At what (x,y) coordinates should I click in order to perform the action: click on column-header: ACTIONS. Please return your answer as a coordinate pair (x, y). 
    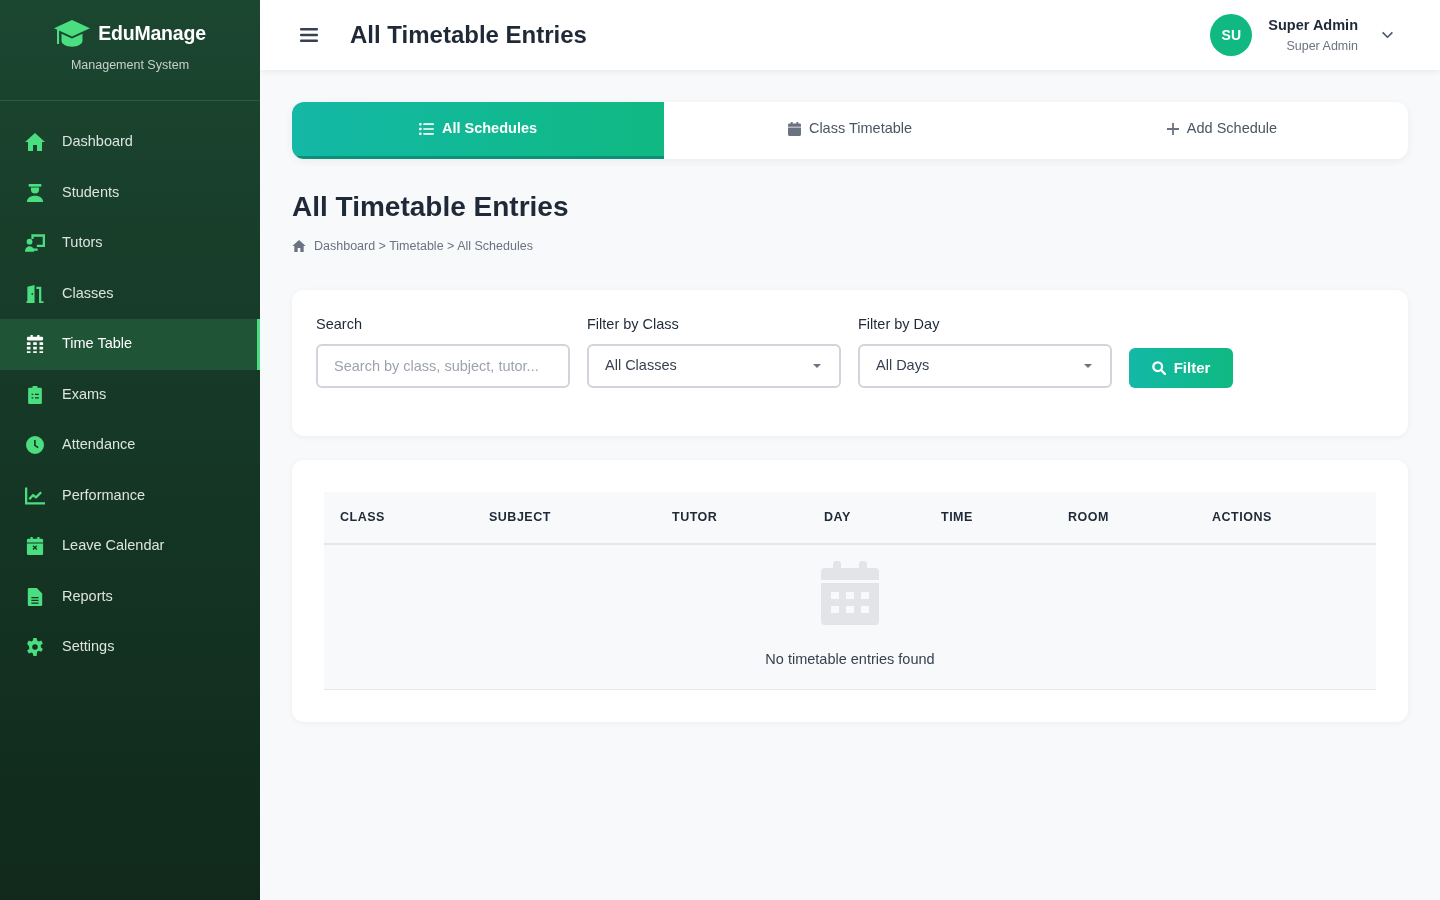
    Looking at the image, I should click on (1286, 517).